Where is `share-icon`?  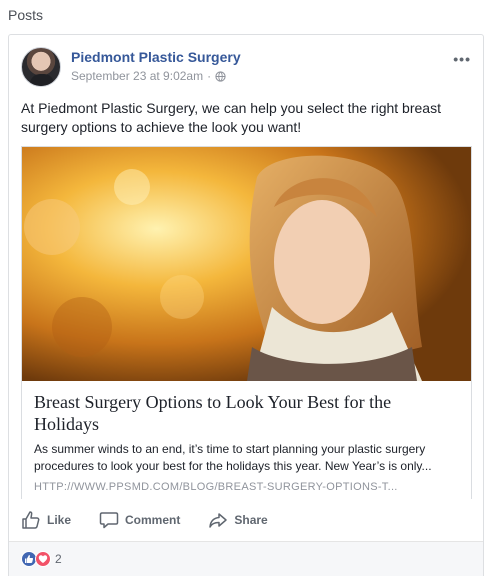
share-icon is located at coordinates (218, 520).